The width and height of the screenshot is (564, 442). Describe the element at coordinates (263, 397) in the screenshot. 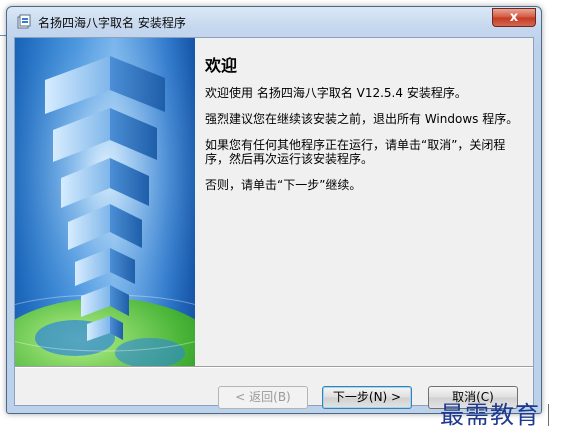

I see `back-button: < 返回(B)` at that location.